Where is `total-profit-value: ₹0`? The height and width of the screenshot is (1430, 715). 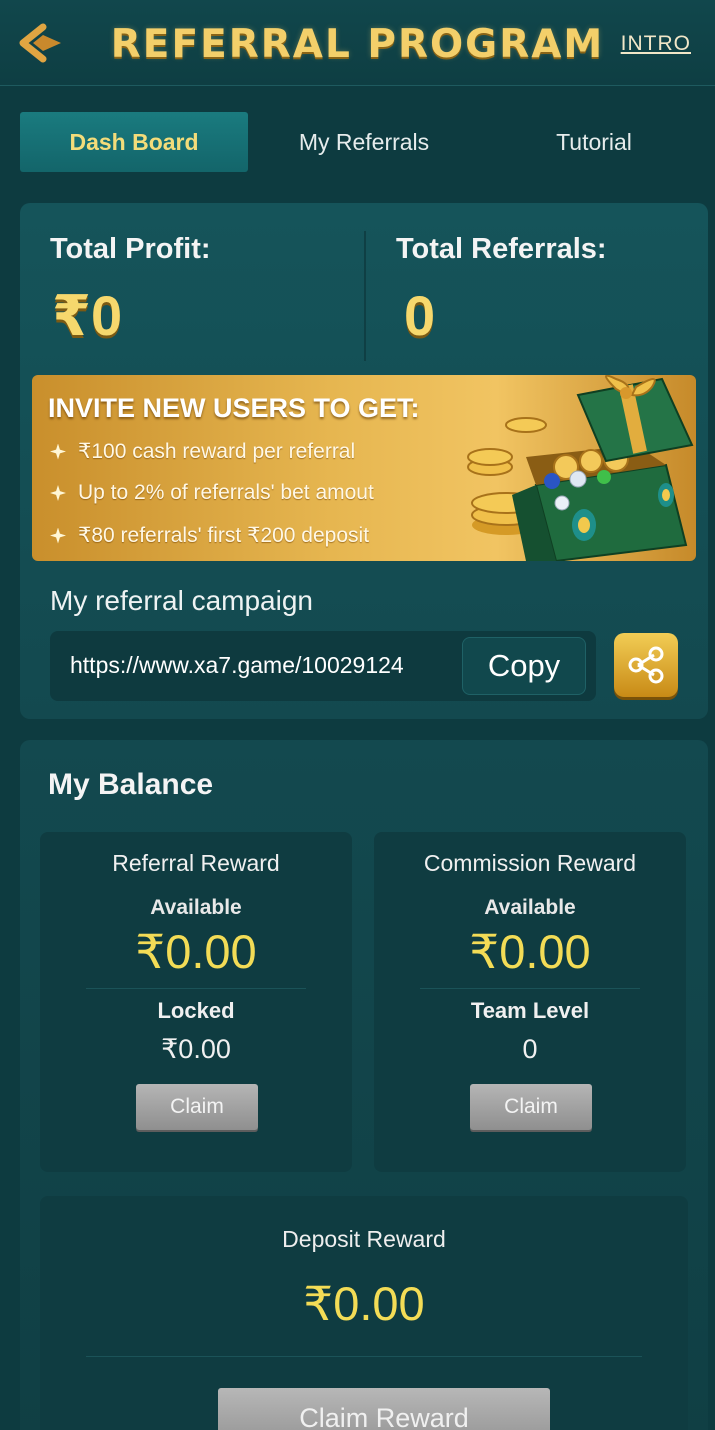
total-profit-value: ₹0 is located at coordinates (87, 315).